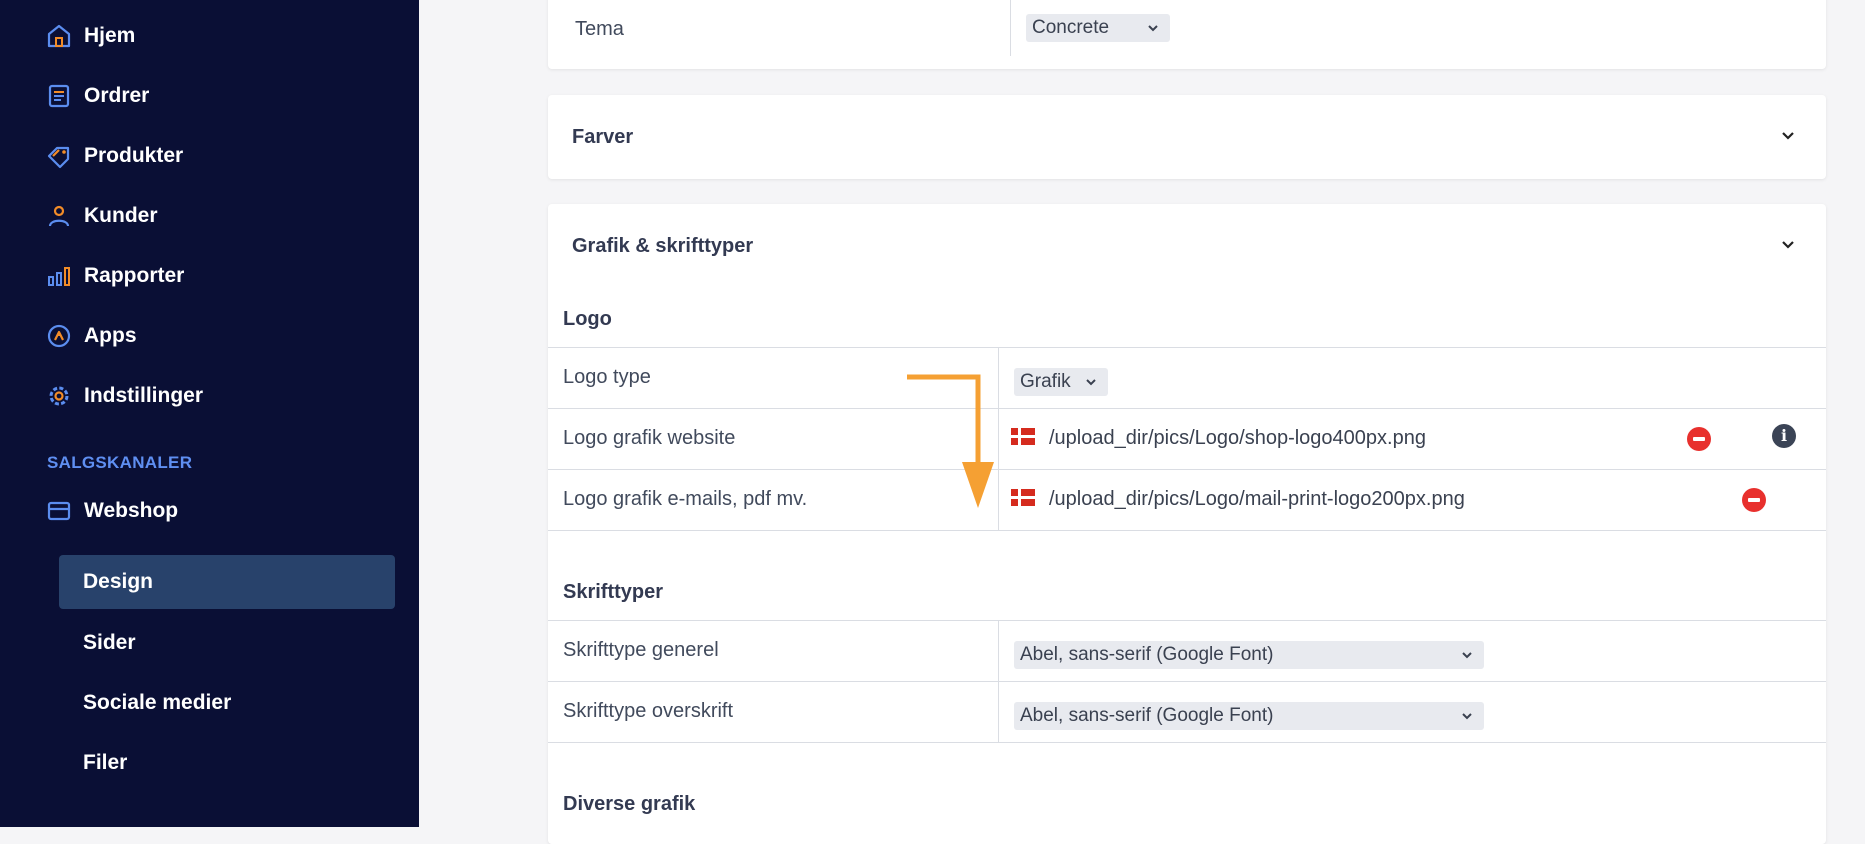 The width and height of the screenshot is (1865, 844). I want to click on annotation-arrow, so click(950, 441).